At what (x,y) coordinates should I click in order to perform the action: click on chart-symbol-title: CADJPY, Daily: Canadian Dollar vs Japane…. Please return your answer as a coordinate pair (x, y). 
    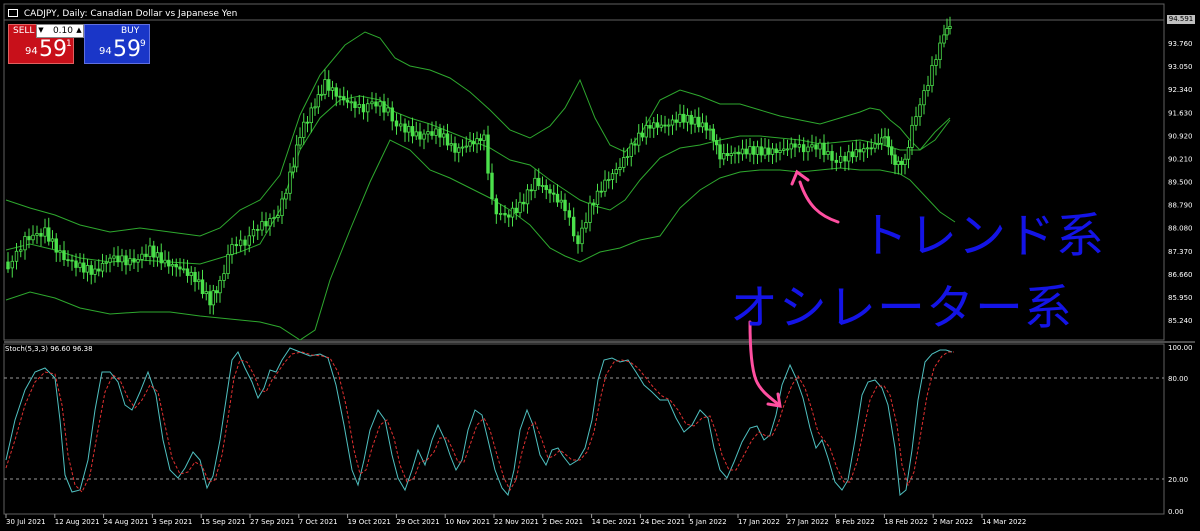
    Looking at the image, I should click on (130, 14).